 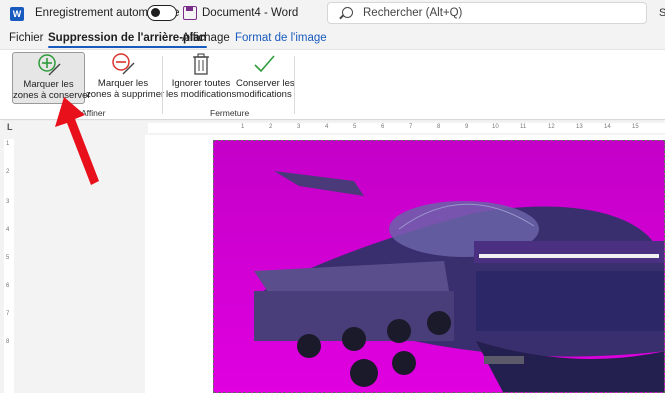 I want to click on ruler-mark: 14, so click(x=607, y=127).